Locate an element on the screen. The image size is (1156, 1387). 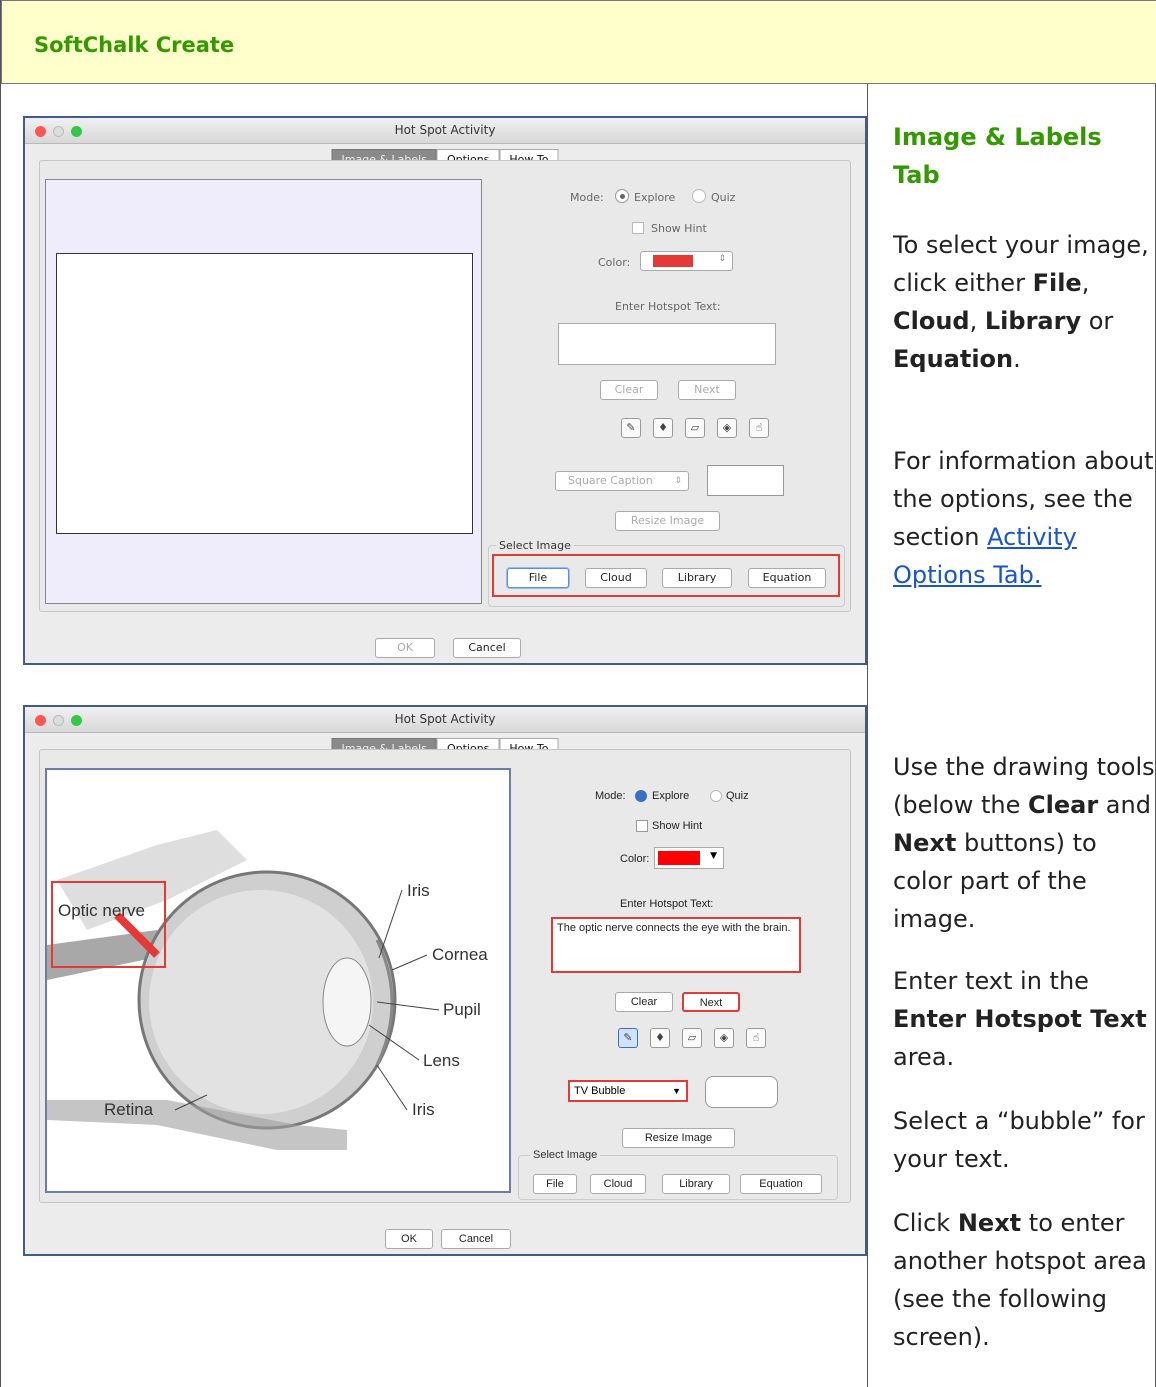
caption-select: TV Bubble ▼ is located at coordinates (628, 1091).